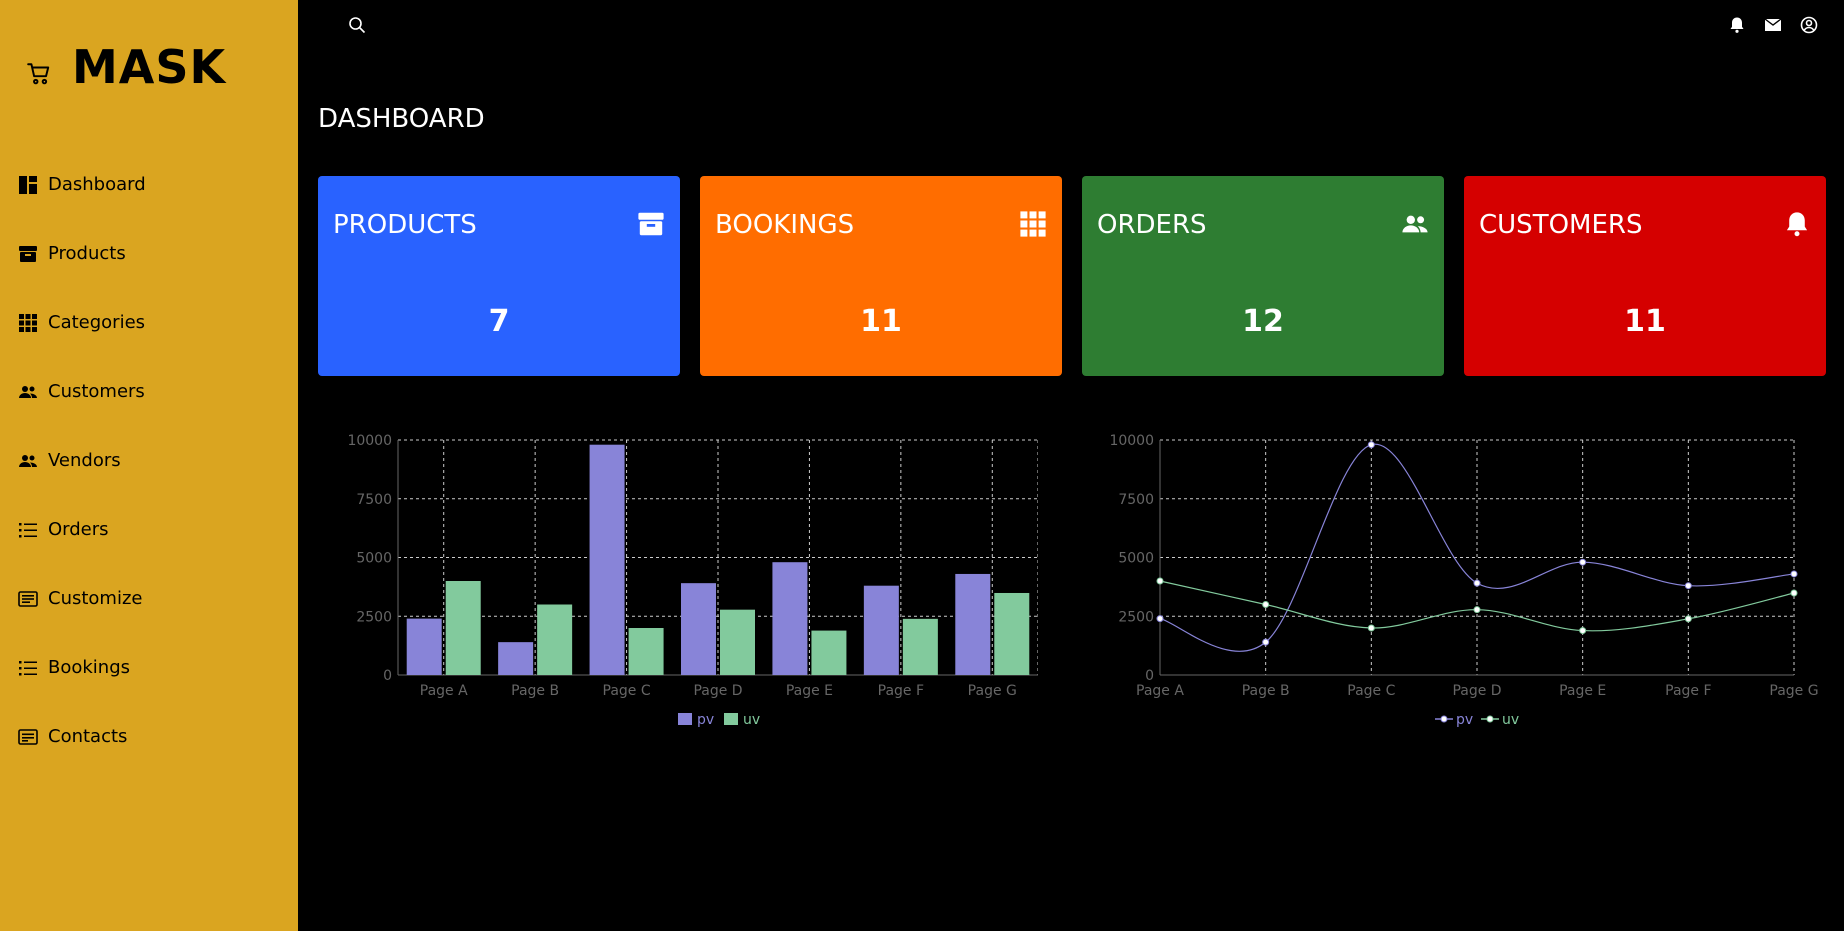 This screenshot has width=1844, height=931. I want to click on bell-icon, so click(1737, 25).